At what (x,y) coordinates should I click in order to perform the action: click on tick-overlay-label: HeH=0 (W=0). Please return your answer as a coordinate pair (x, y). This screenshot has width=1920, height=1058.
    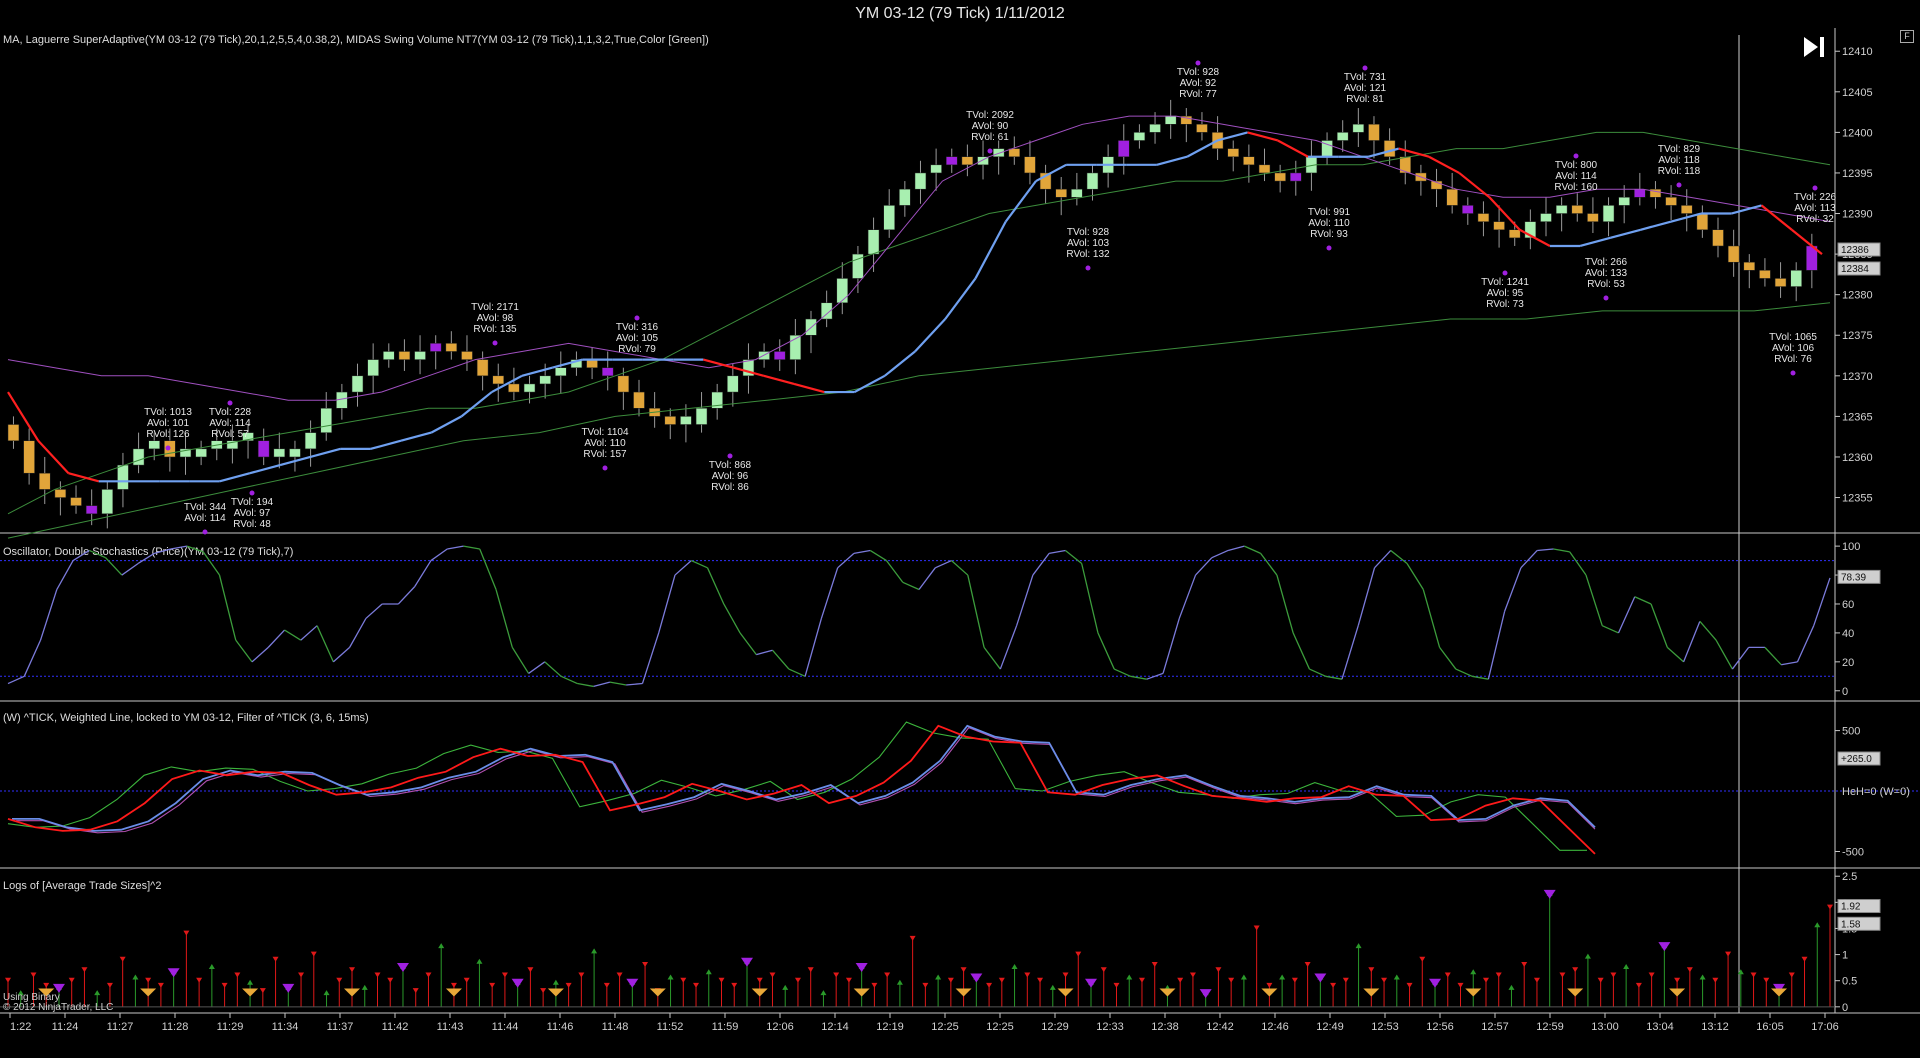
    Looking at the image, I should click on (1876, 792).